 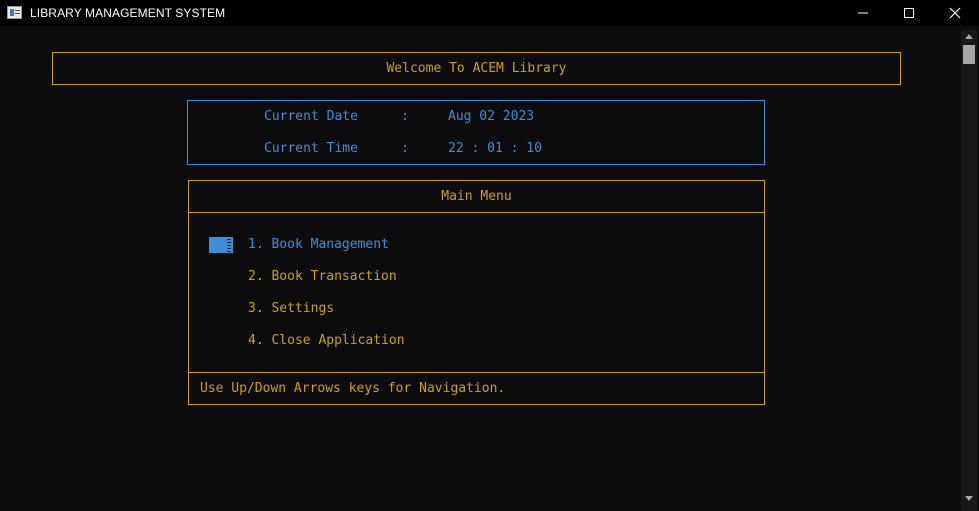 I want to click on maximize-icon, so click(x=909, y=13).